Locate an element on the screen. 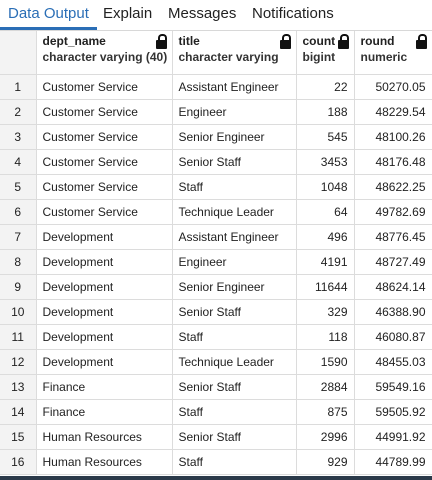 The image size is (432, 480). cell-count: 875 is located at coordinates (325, 412).